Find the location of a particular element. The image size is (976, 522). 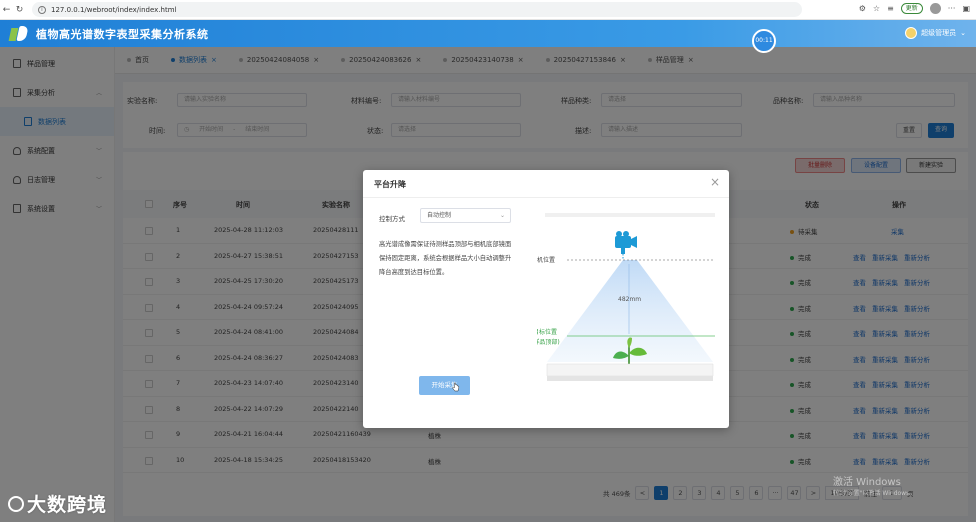

brand-logo-icon is located at coordinates (16, 503).